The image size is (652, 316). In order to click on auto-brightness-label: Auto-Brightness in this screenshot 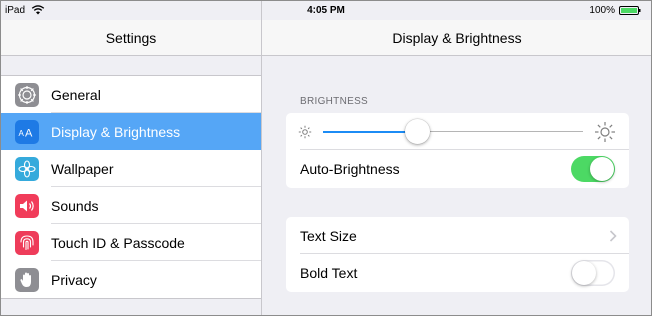, I will do `click(350, 169)`.